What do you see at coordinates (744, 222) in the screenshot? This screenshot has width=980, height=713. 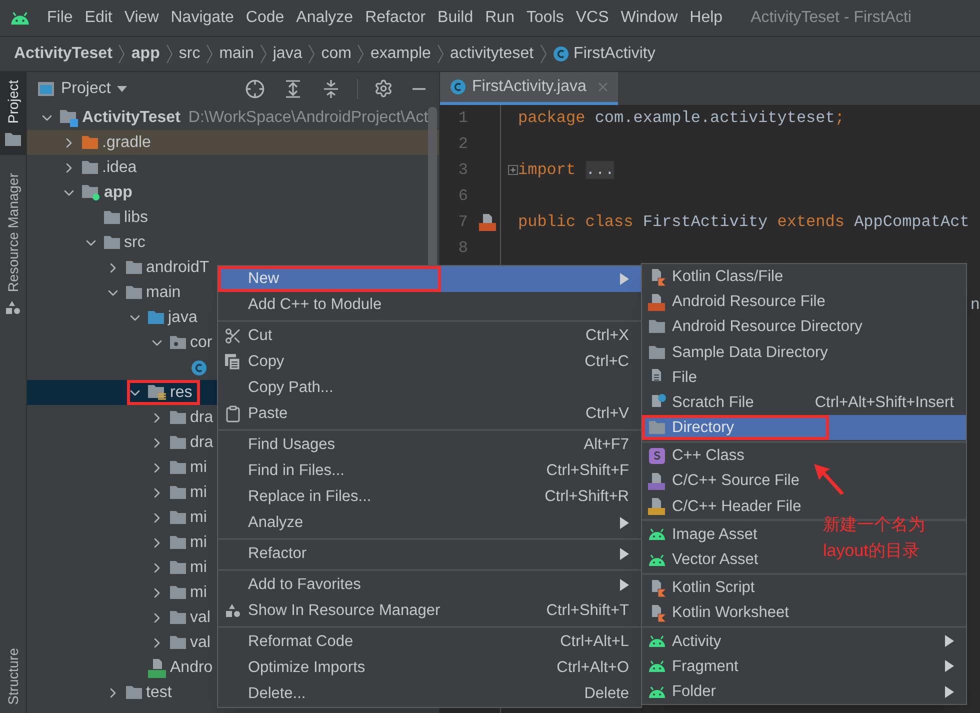 I see `code-line: public class FirstActivity extends AppCompatAct` at bounding box center [744, 222].